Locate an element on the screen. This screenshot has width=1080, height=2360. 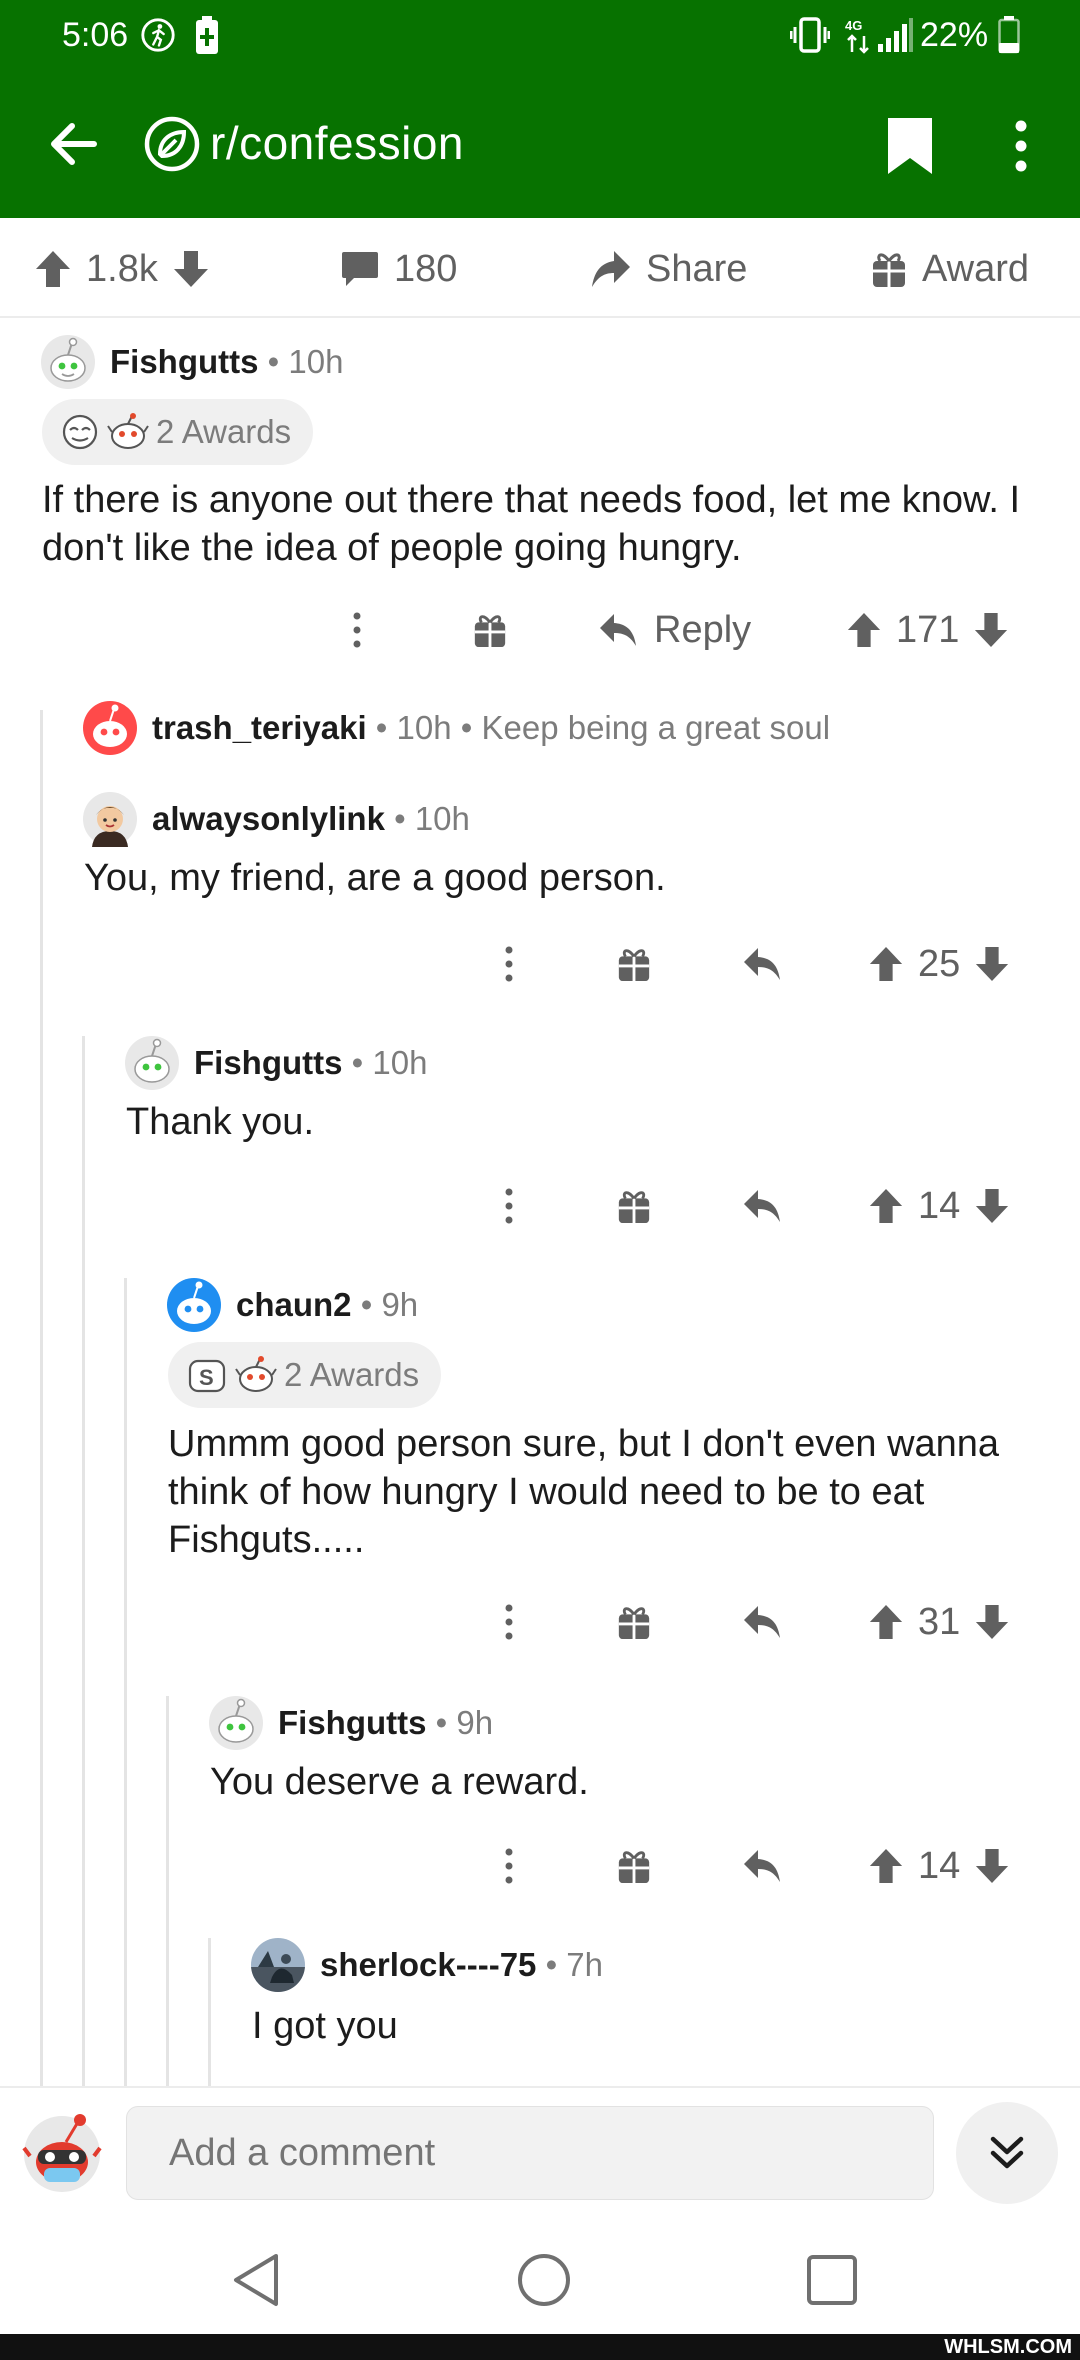
award-icon: S is located at coordinates (207, 1376).